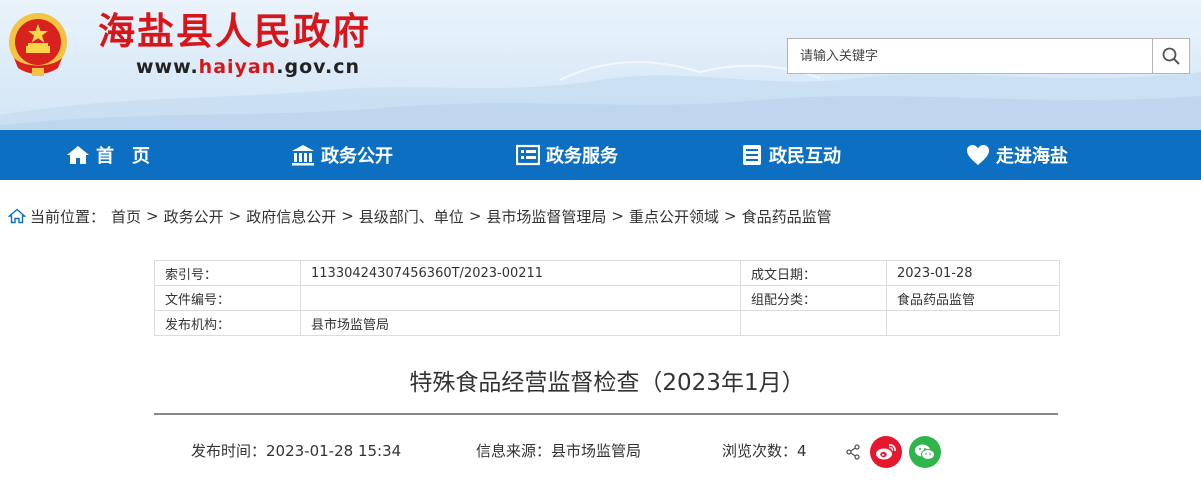 Image resolution: width=1201 pixels, height=481 pixels. Describe the element at coordinates (78, 155) in the screenshot. I see `home-icon` at that location.